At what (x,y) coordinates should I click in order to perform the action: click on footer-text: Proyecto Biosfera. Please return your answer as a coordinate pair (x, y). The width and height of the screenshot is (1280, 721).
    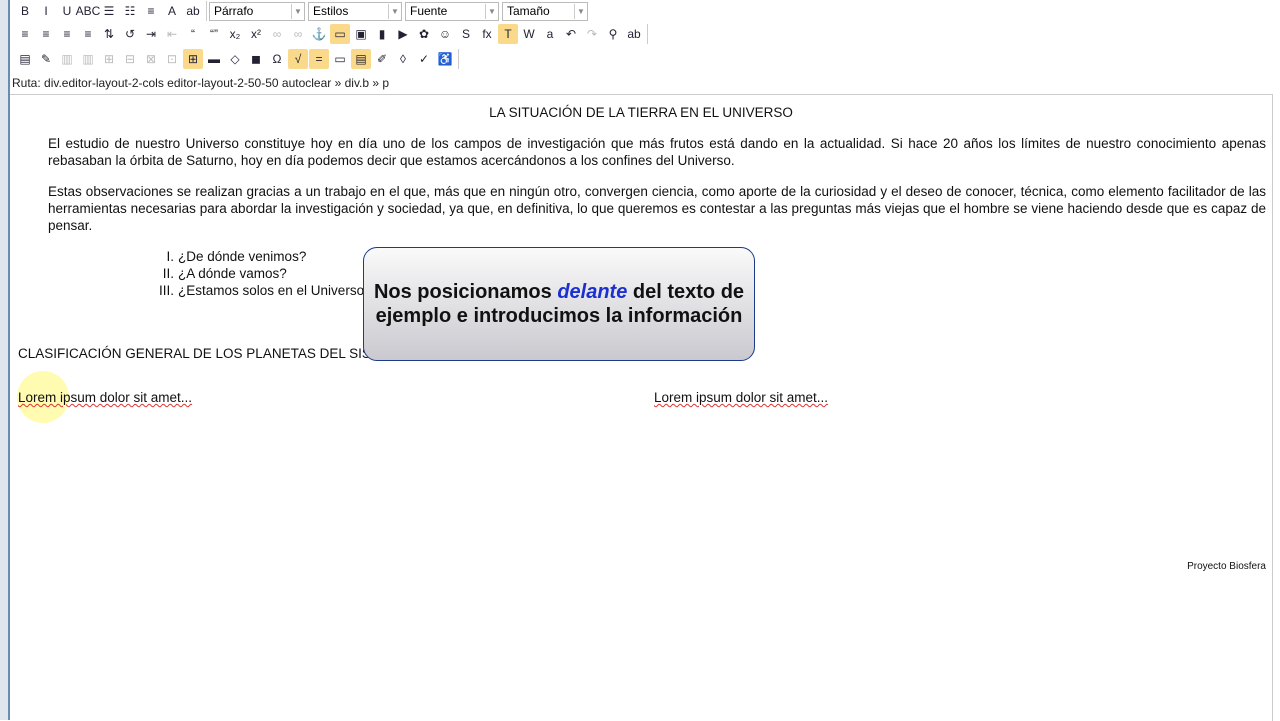
    Looking at the image, I should click on (1226, 566).